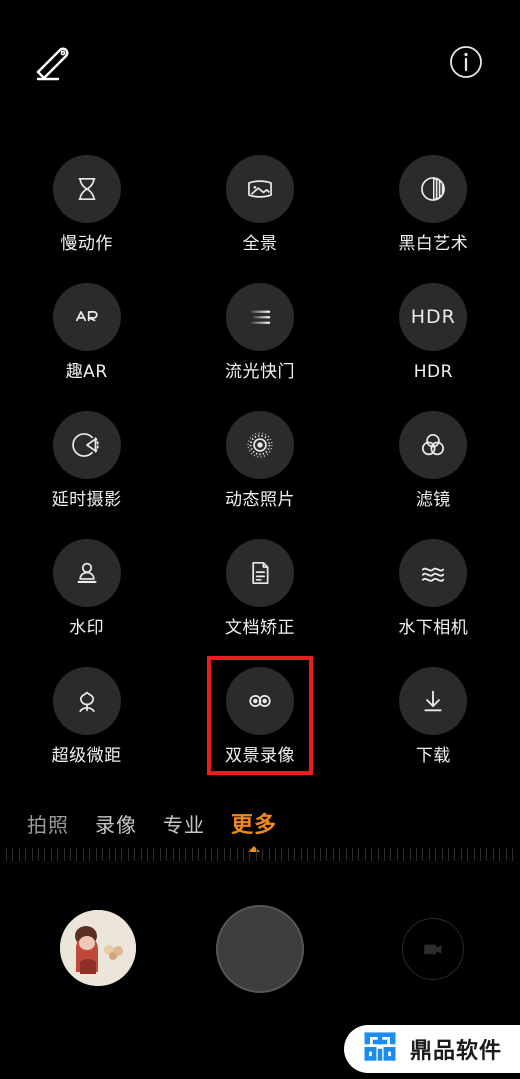 Image resolution: width=520 pixels, height=1079 pixels. I want to click on mode-item-dual-view-video: 双景录像, so click(259, 726).